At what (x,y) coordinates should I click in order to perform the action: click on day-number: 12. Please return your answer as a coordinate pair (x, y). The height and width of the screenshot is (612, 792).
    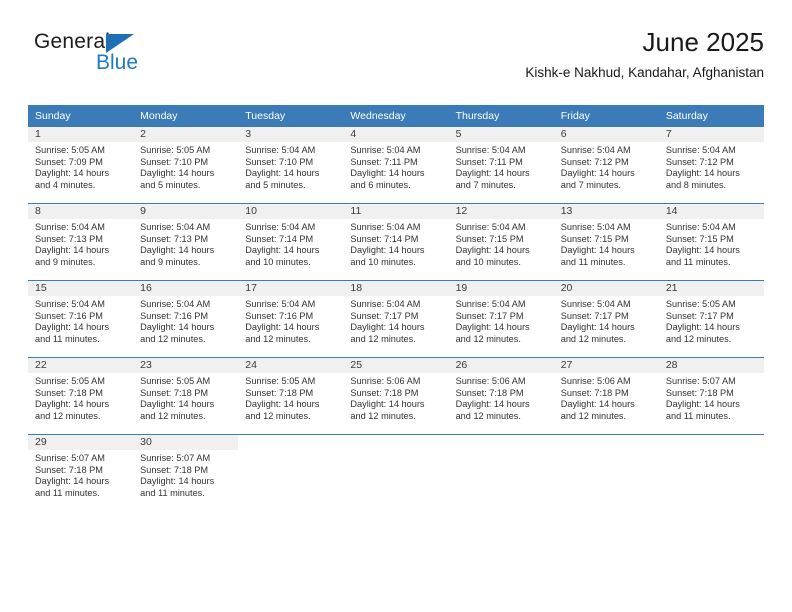
    Looking at the image, I should click on (461, 211).